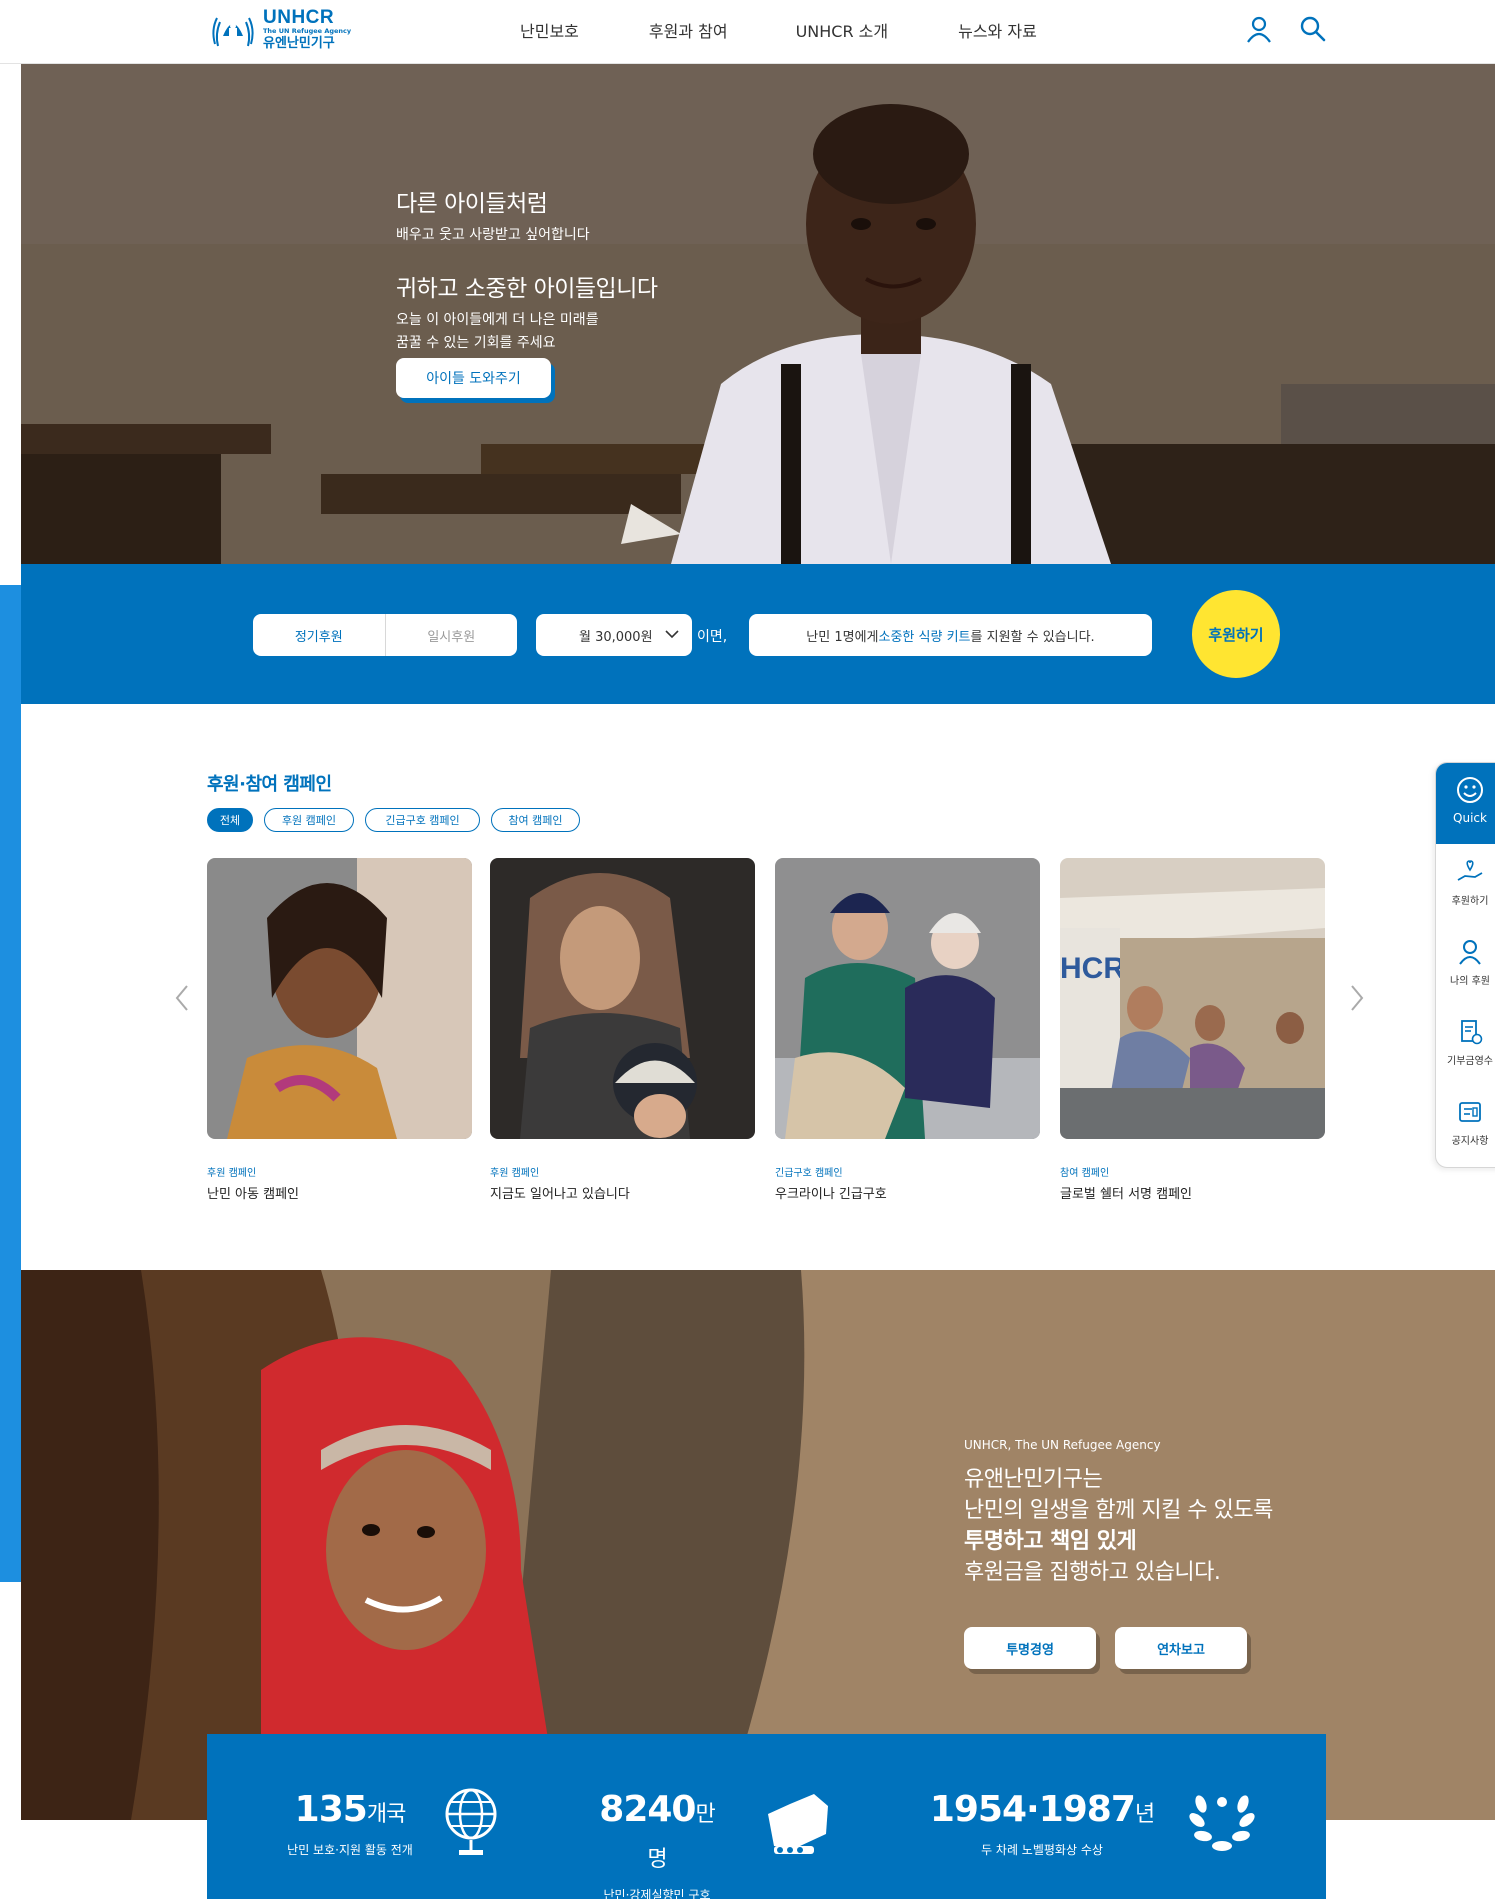 The height and width of the screenshot is (1899, 1495). Describe the element at coordinates (647, 1809) in the screenshot. I see `stat-number: 8240` at that location.